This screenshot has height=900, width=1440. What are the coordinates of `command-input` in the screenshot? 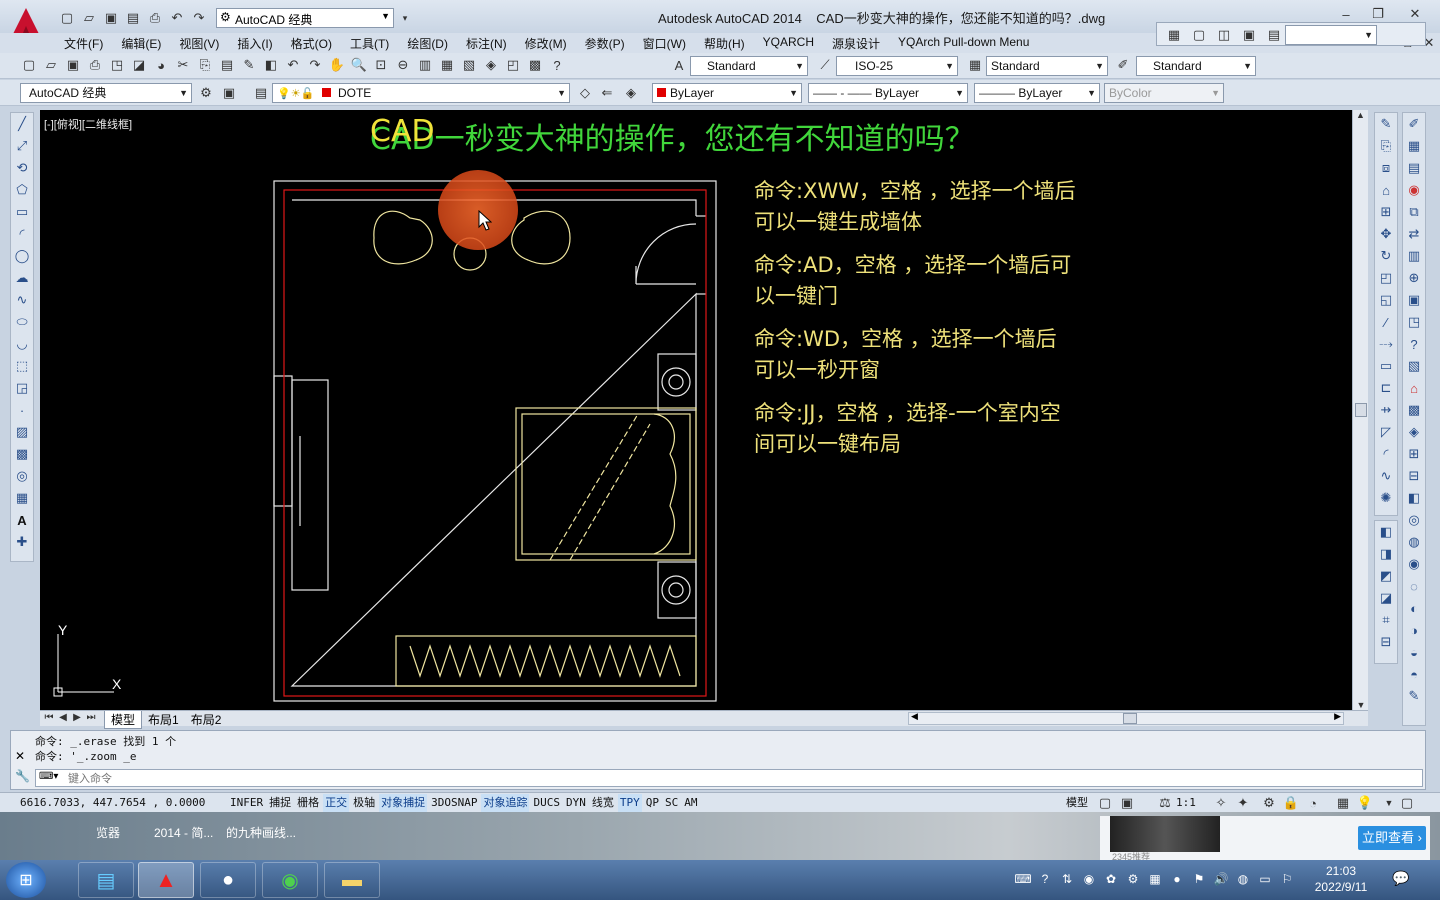 It's located at (738, 778).